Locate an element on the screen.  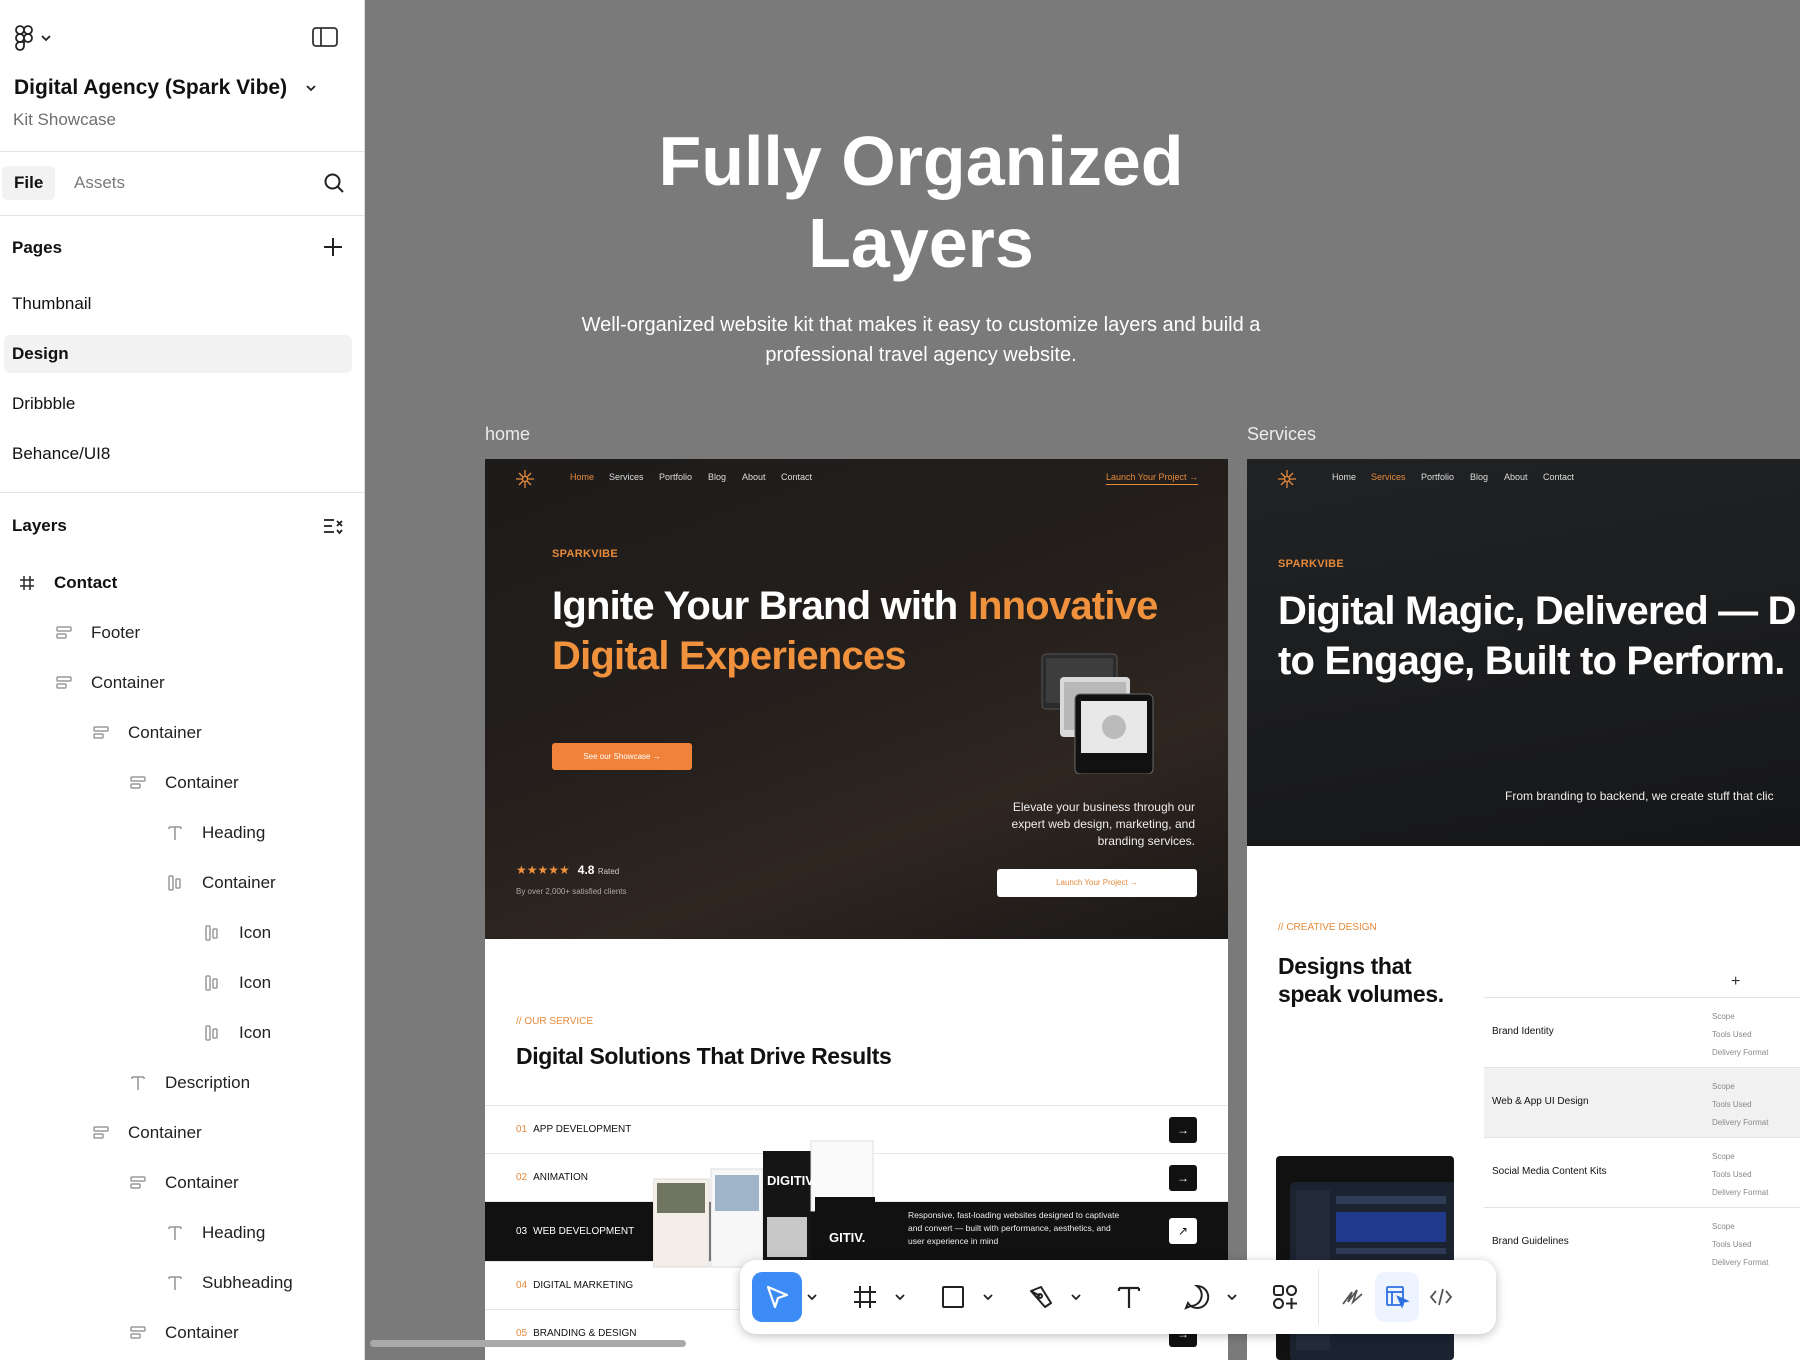
main-menu-button is located at coordinates (33, 38).